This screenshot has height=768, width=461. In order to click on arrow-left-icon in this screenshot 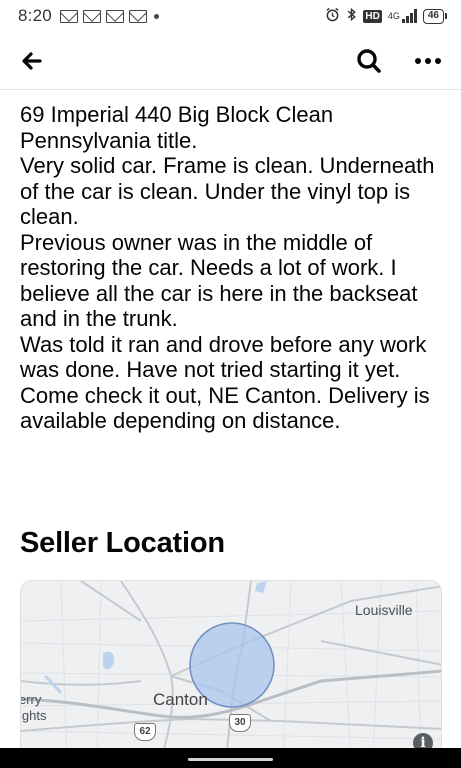, I will do `click(32, 61)`.